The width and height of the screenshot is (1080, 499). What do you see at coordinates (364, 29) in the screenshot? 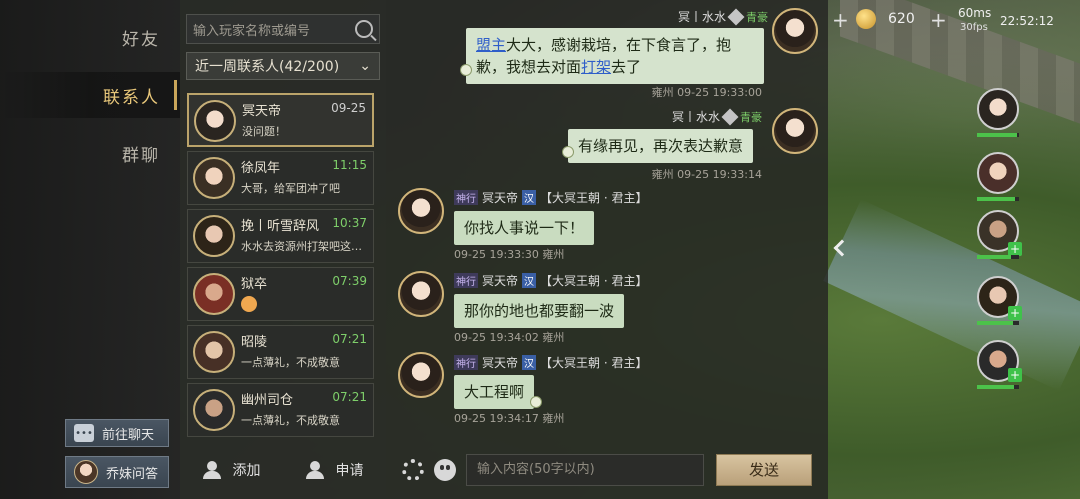
I see `search-icon` at bounding box center [364, 29].